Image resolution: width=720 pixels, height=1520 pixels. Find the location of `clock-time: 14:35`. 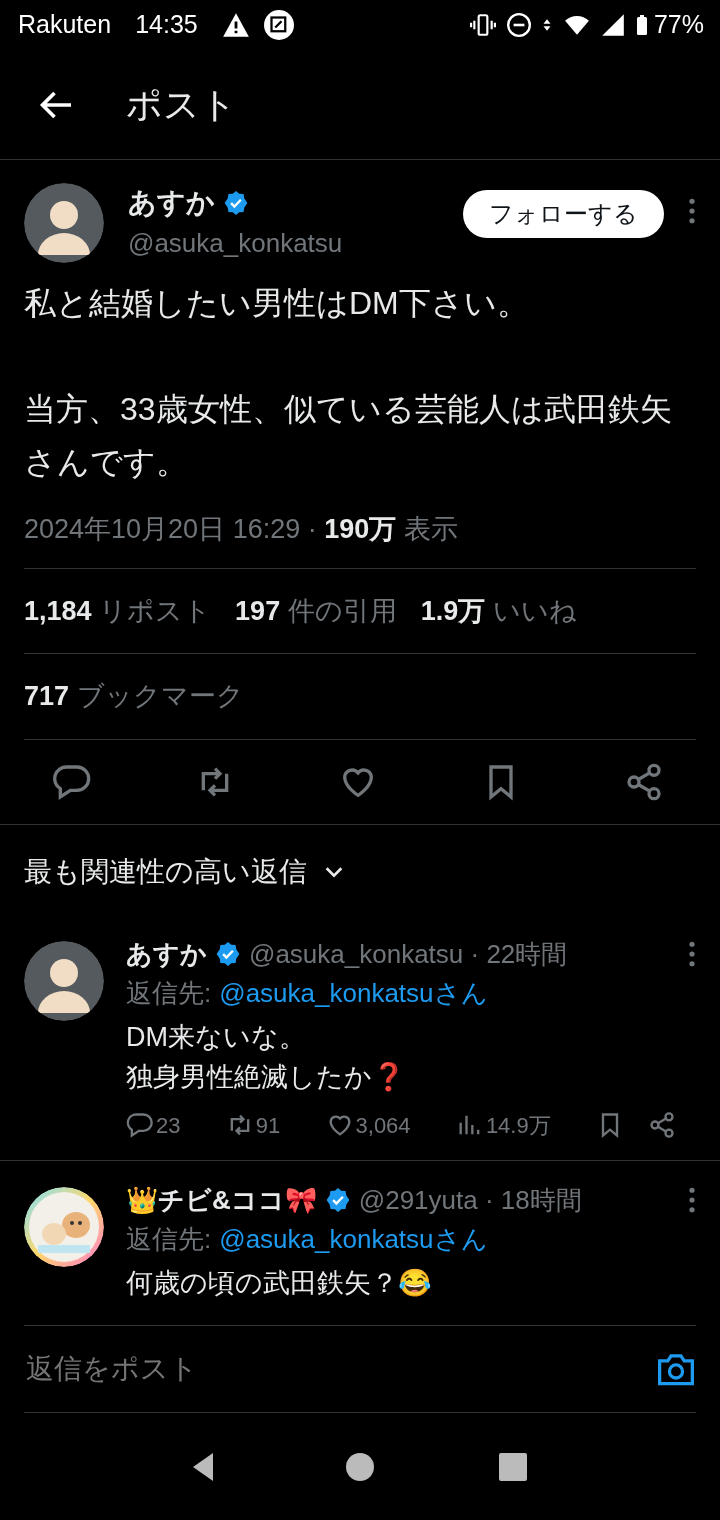

clock-time: 14:35 is located at coordinates (166, 25).